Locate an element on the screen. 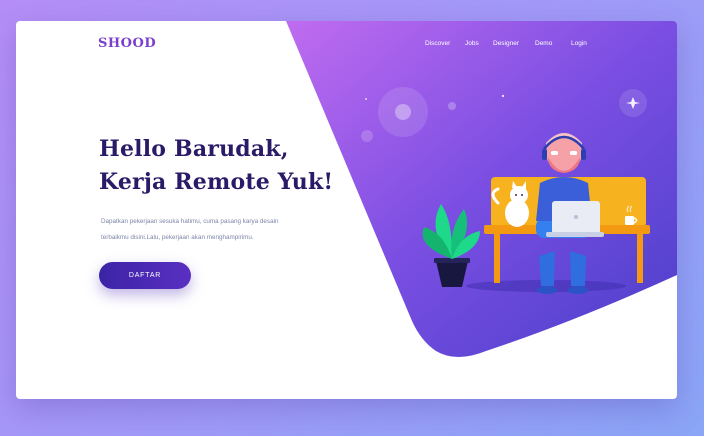 This screenshot has height=436, width=704. signup-button: DAFTAR is located at coordinates (145, 275).